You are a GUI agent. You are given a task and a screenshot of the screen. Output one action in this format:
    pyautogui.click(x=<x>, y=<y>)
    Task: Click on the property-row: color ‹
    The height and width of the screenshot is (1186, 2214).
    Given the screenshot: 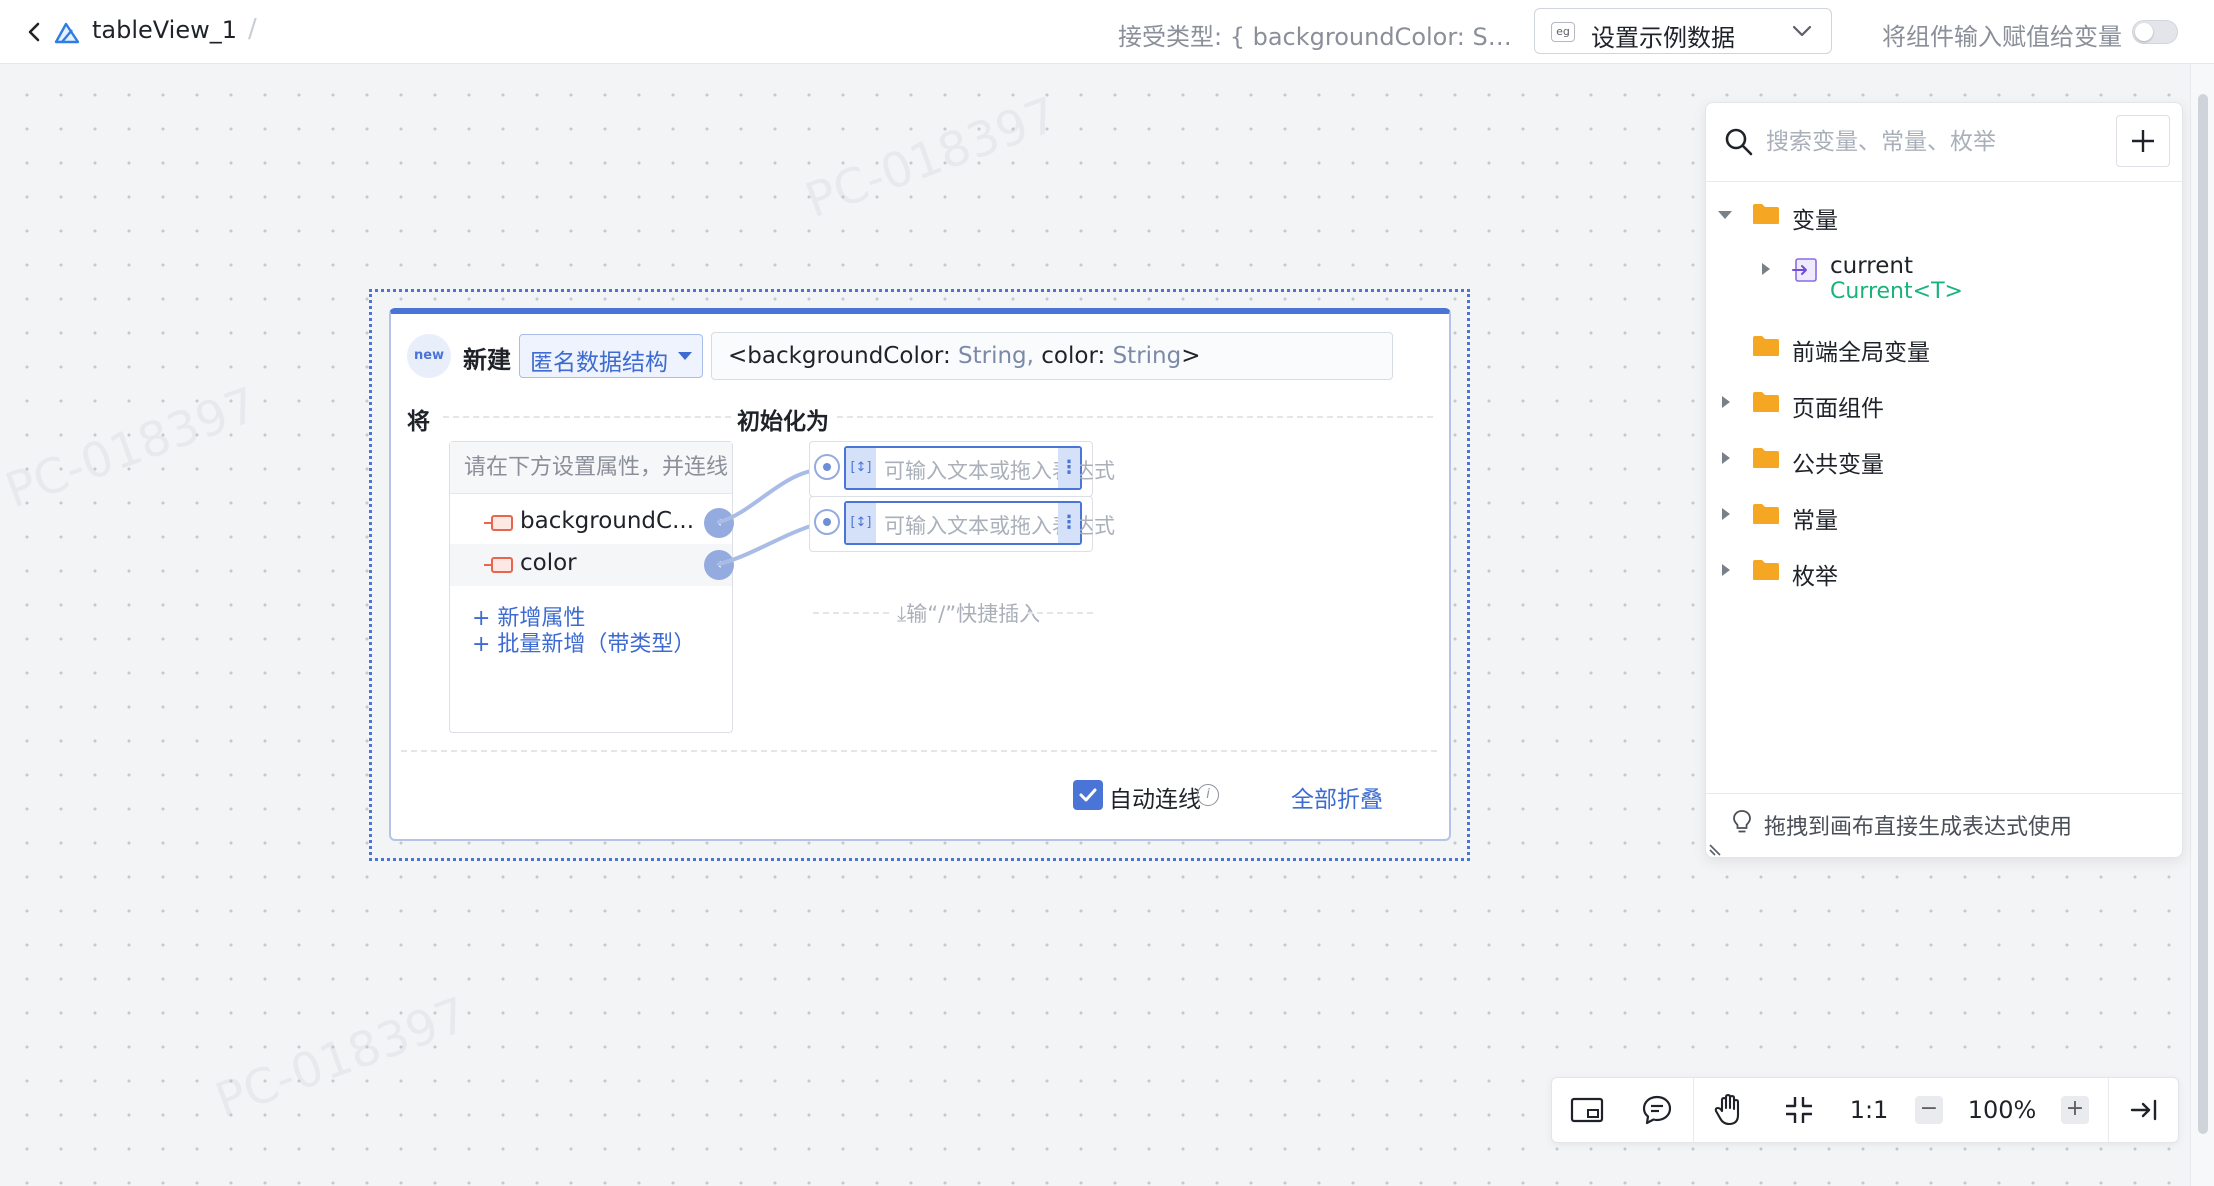 What is the action you would take?
    pyautogui.click(x=592, y=565)
    